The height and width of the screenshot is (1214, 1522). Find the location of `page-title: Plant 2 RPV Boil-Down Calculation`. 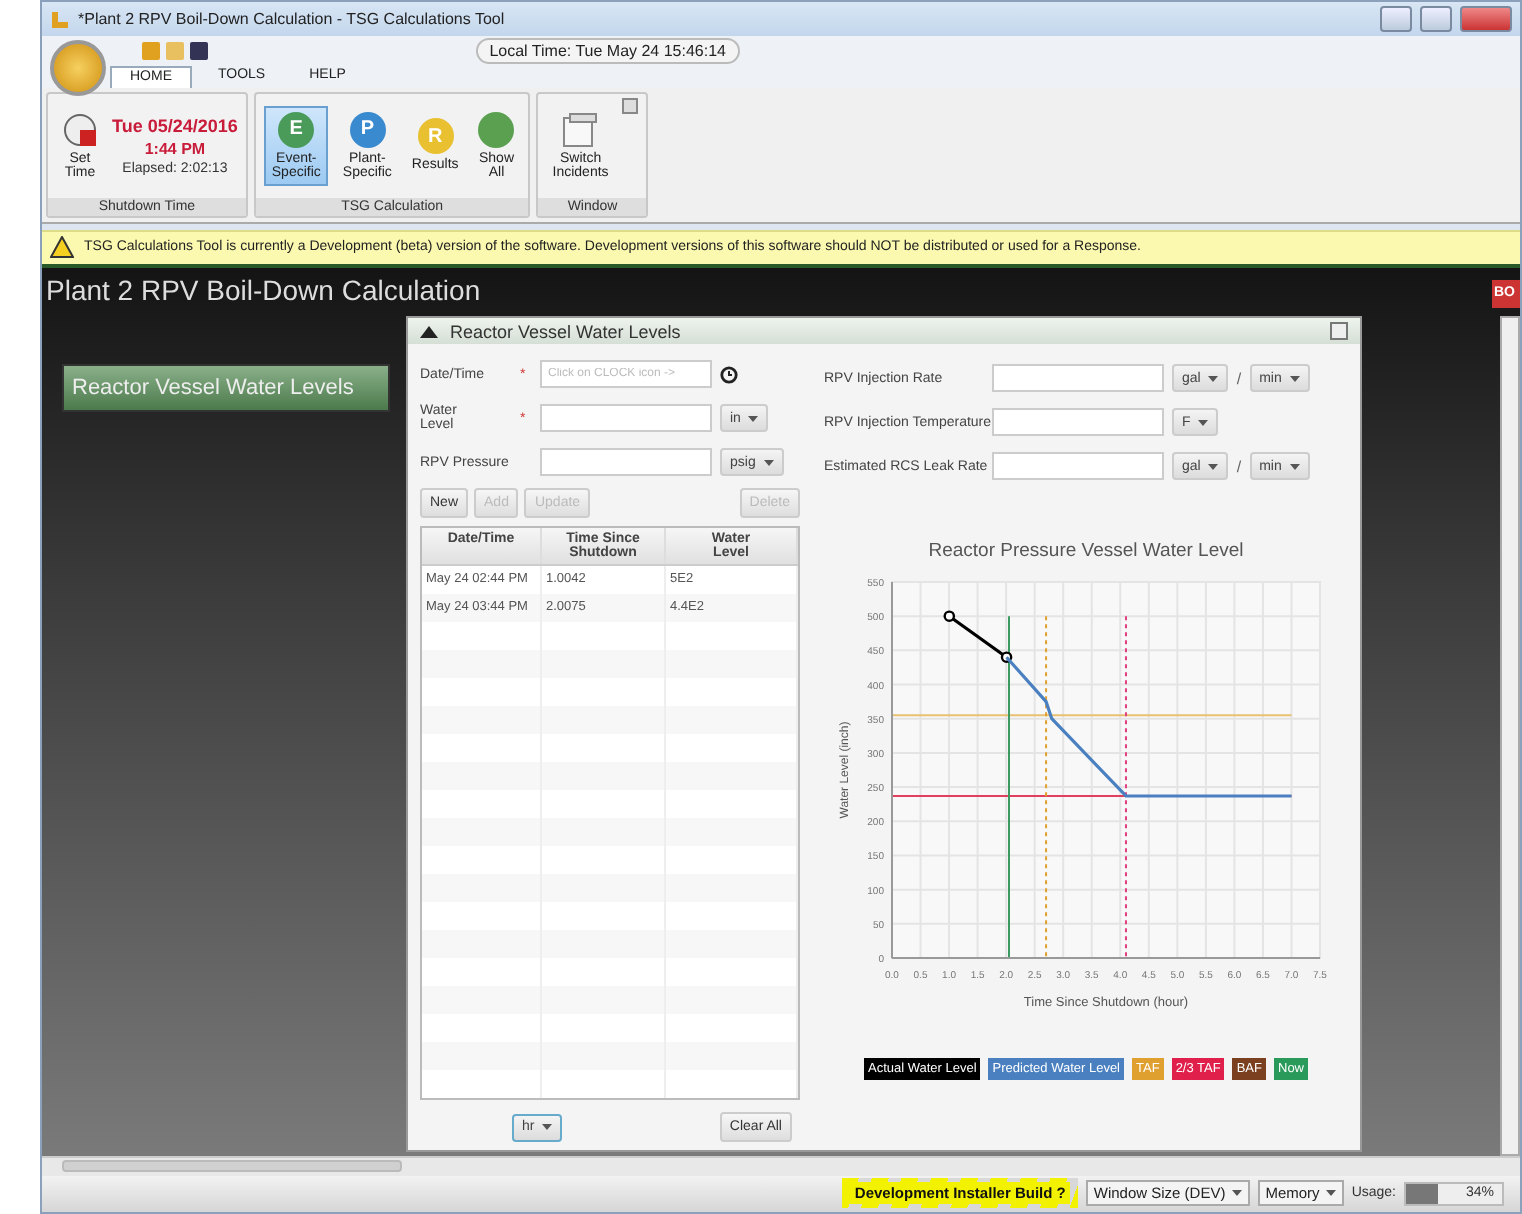

page-title: Plant 2 RPV Boil-Down Calculation is located at coordinates (263, 291).